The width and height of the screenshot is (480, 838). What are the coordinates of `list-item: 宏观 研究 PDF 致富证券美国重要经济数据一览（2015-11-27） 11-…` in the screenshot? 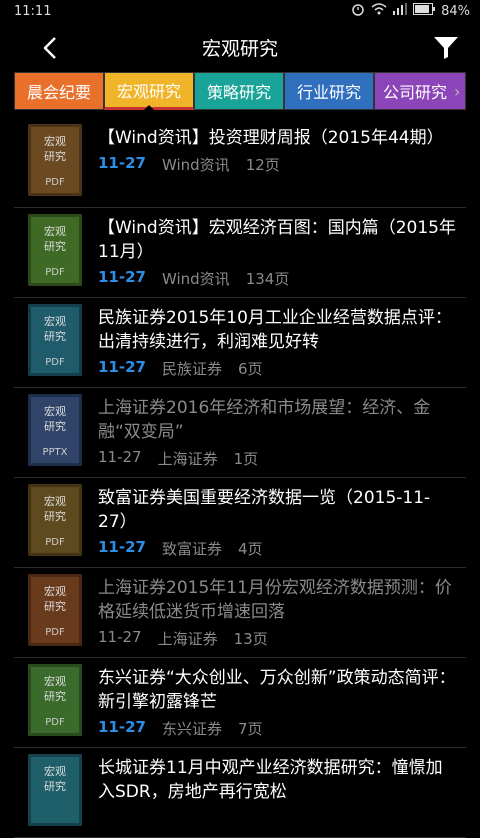 It's located at (240, 523).